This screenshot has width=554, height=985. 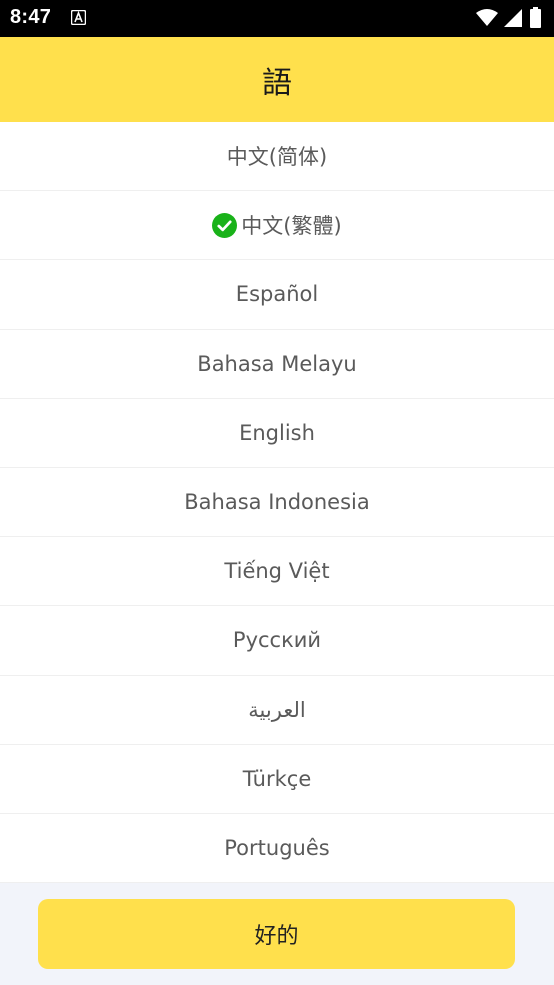 I want to click on language-item-id: Bahasa Indonesia, so click(x=277, y=503).